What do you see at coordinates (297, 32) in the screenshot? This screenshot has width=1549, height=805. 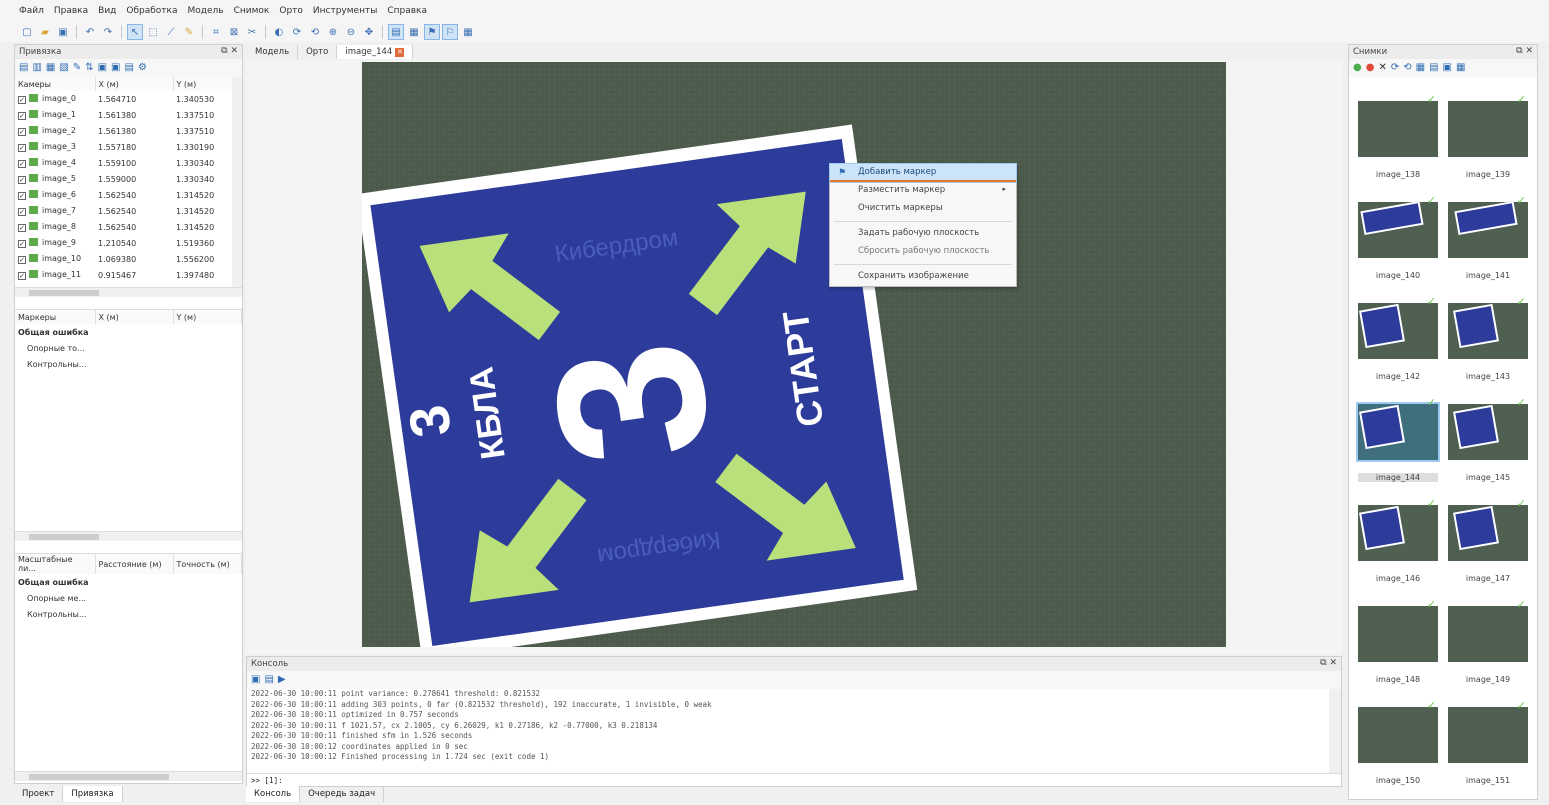 I see `rotate-cw-icon: ⟳` at bounding box center [297, 32].